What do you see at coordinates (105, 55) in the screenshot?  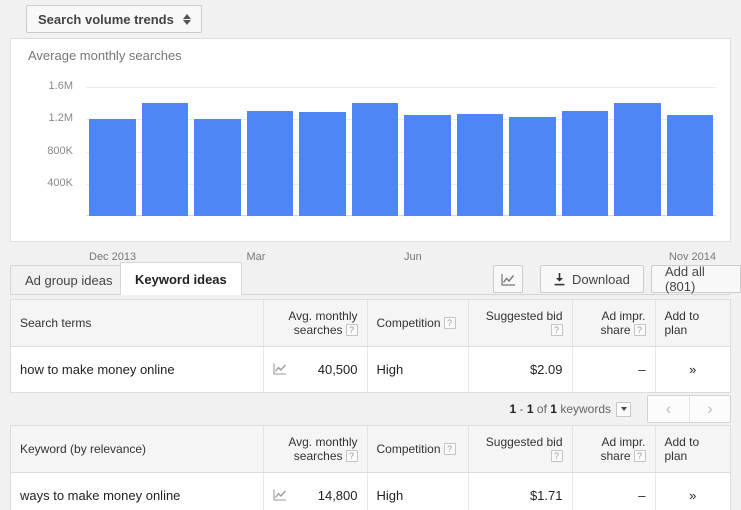 I see `chart-title: Average monthly searches` at bounding box center [105, 55].